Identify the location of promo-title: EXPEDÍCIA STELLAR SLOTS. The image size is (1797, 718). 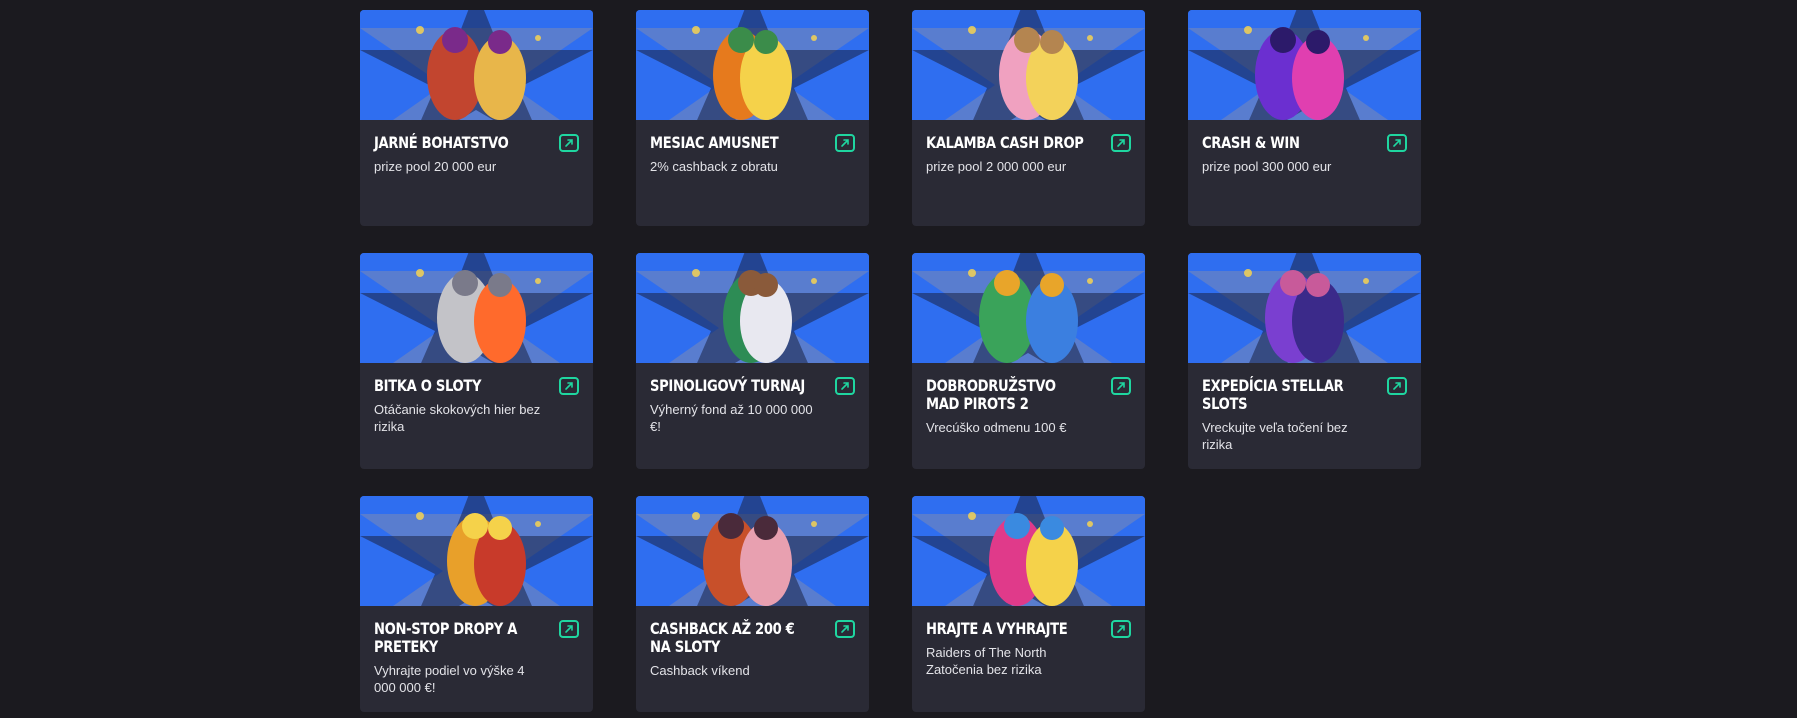
(1273, 394).